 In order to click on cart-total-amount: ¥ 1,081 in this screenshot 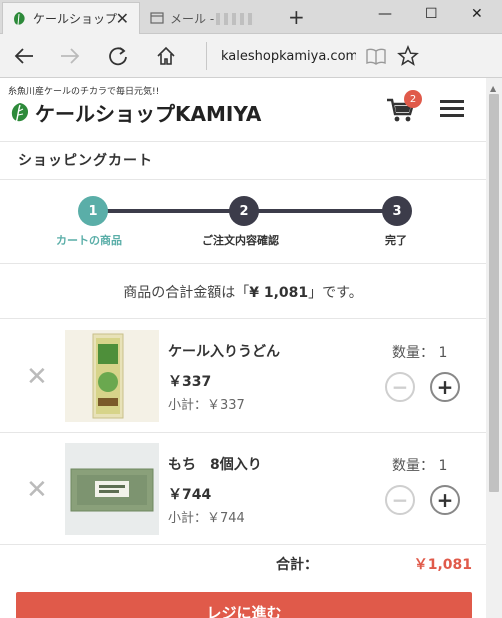, I will do `click(279, 293)`.